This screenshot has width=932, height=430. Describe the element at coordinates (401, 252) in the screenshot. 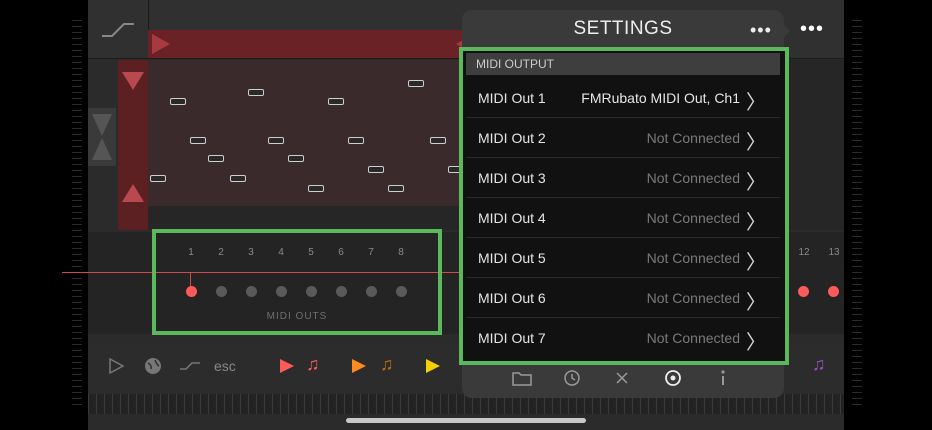

I see `channel-number: 8` at that location.